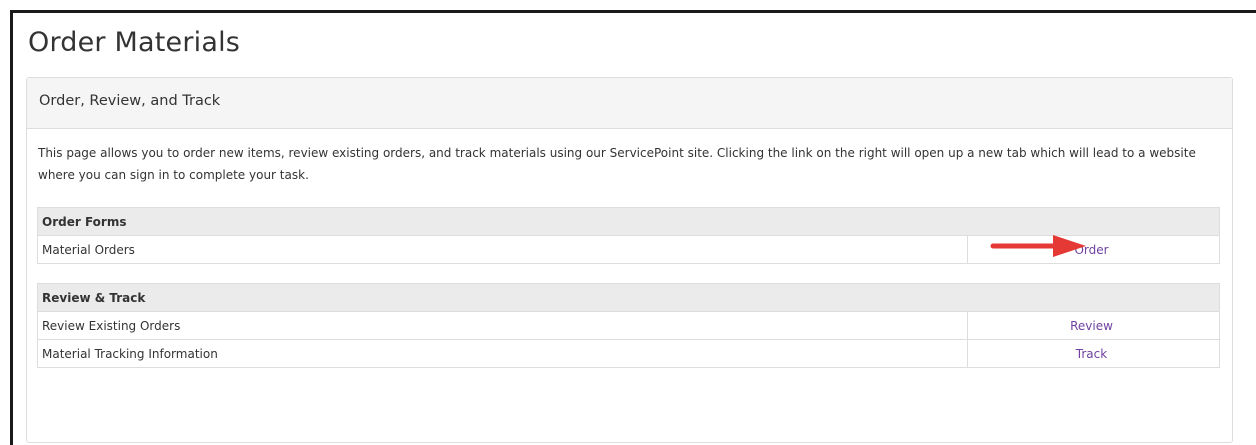 The height and width of the screenshot is (445, 1256). I want to click on row-action-cell: Track, so click(1093, 353).